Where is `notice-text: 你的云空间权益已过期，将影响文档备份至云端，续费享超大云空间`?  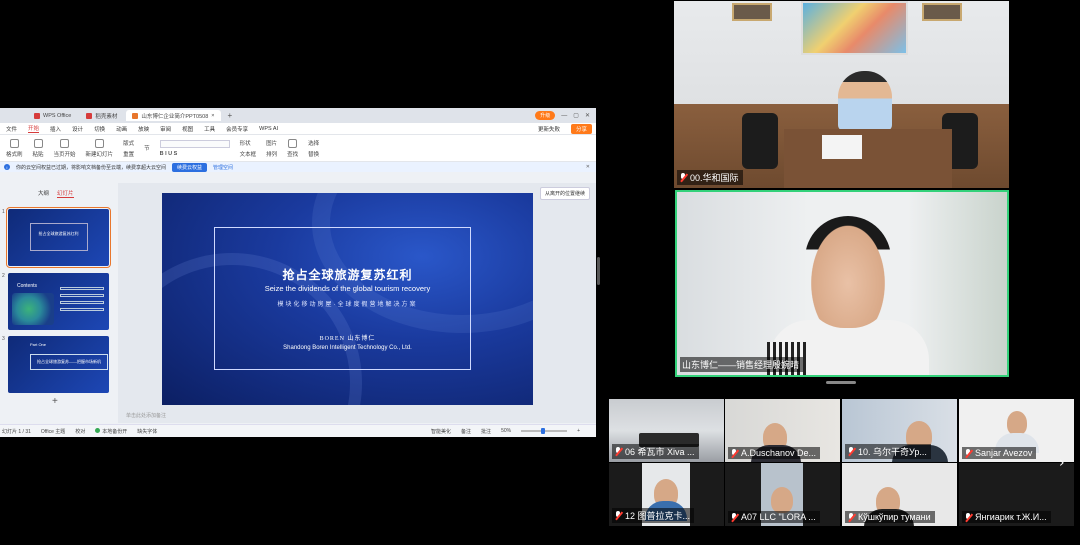 notice-text: 你的云空间权益已过期，将影响文档备份至云端，续费享超大云空间 is located at coordinates (91, 167).